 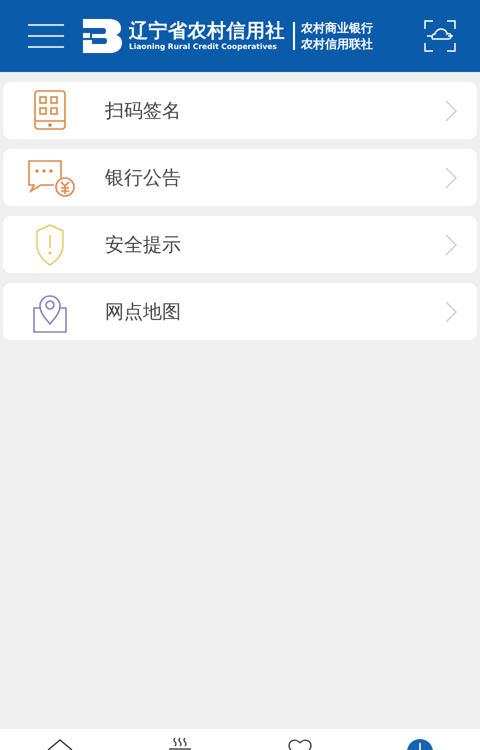 I want to click on scan-button, so click(x=440, y=36).